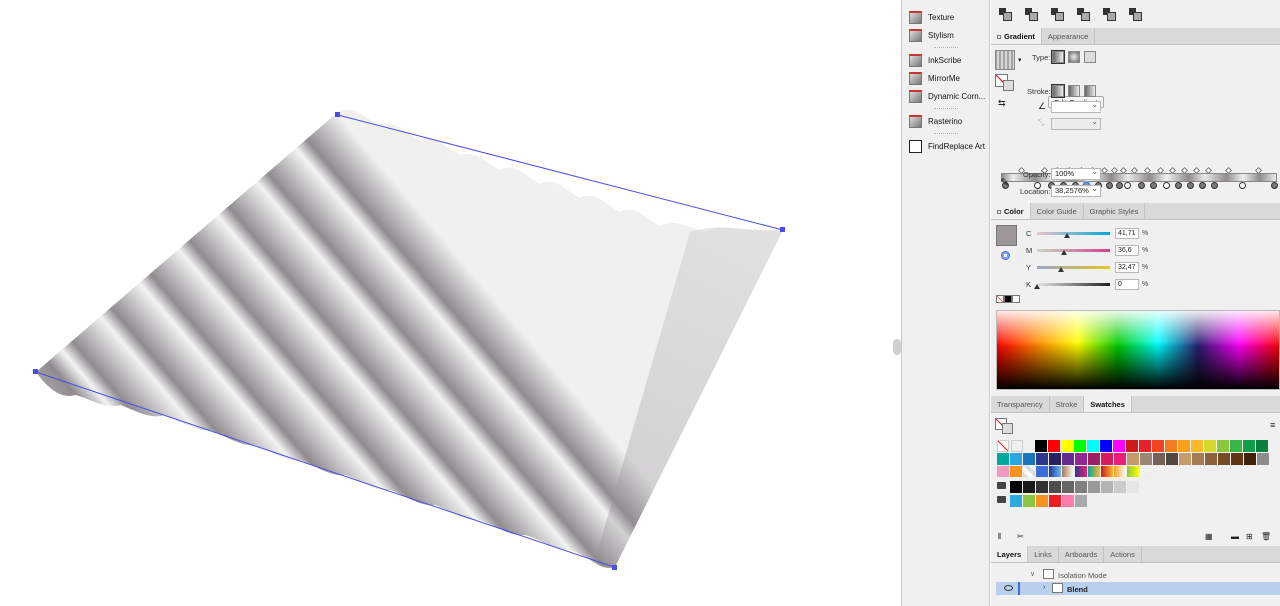 The height and width of the screenshot is (606, 1280). Describe the element at coordinates (1090, 57) in the screenshot. I see `freeform-gradient-button` at that location.